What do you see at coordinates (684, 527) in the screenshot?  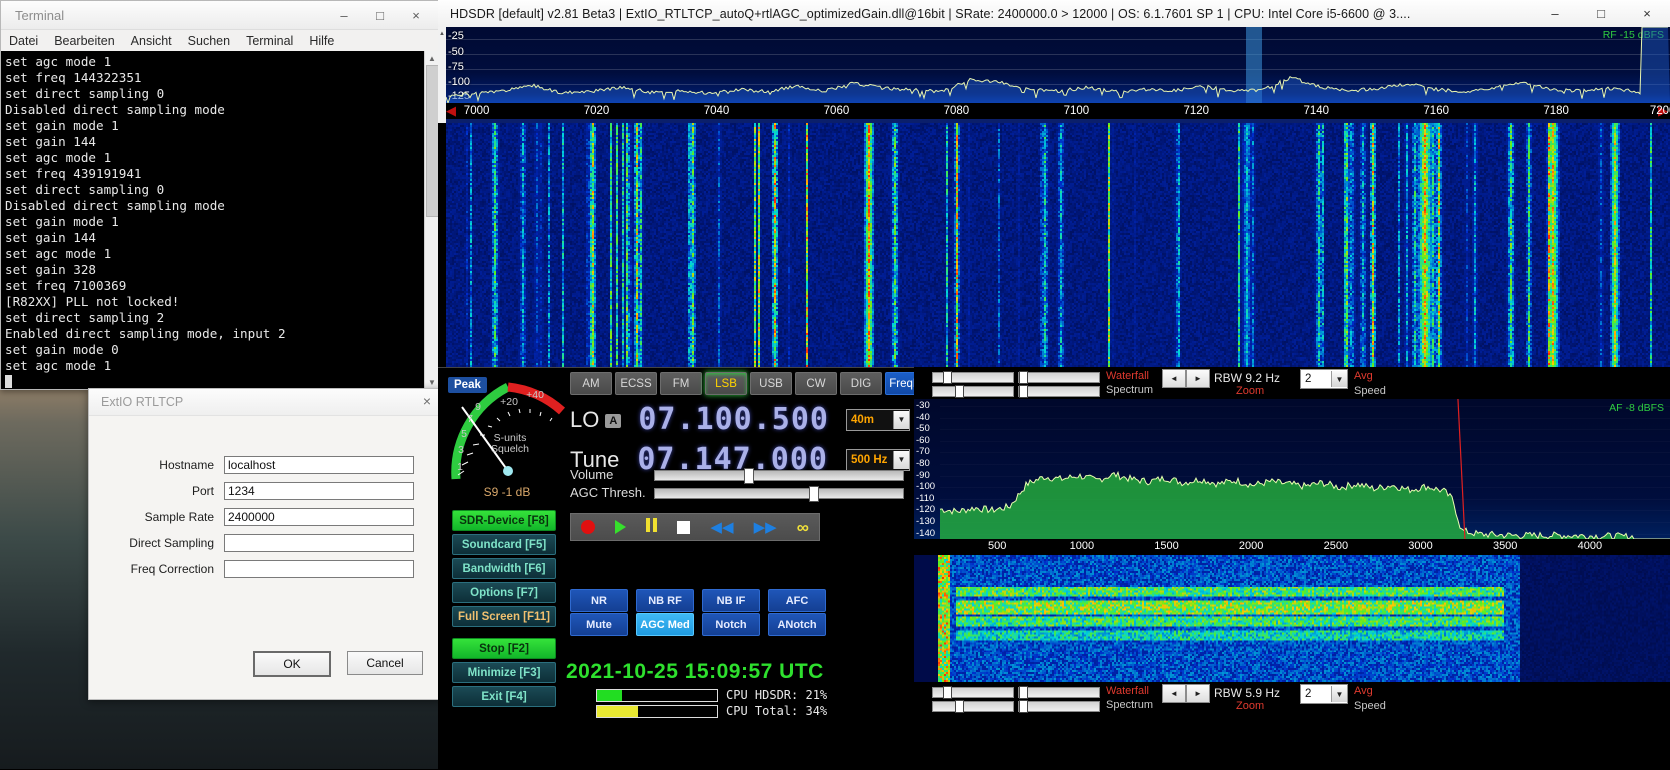 I see `stop-icon` at bounding box center [684, 527].